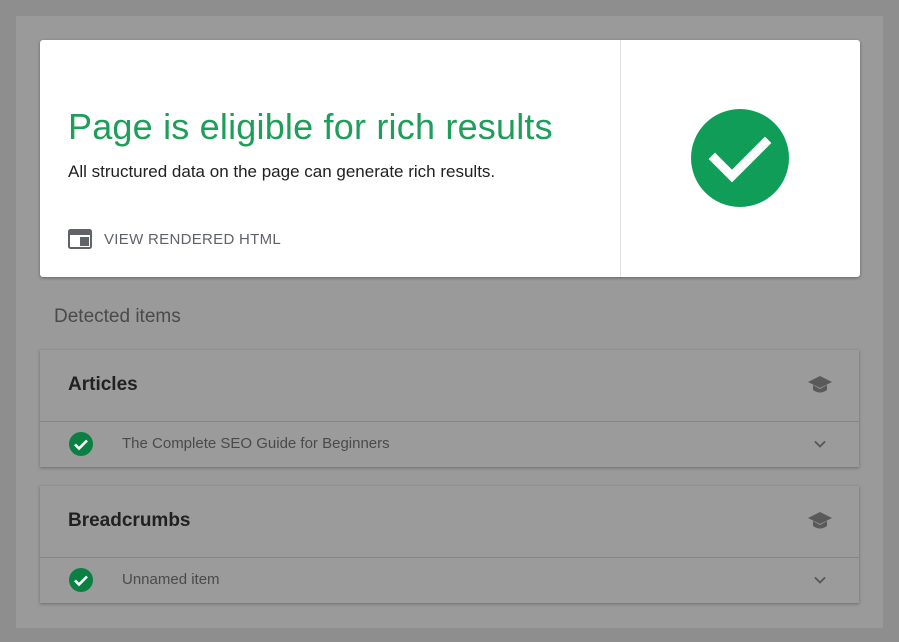  I want to click on result-divider, so click(620, 158).